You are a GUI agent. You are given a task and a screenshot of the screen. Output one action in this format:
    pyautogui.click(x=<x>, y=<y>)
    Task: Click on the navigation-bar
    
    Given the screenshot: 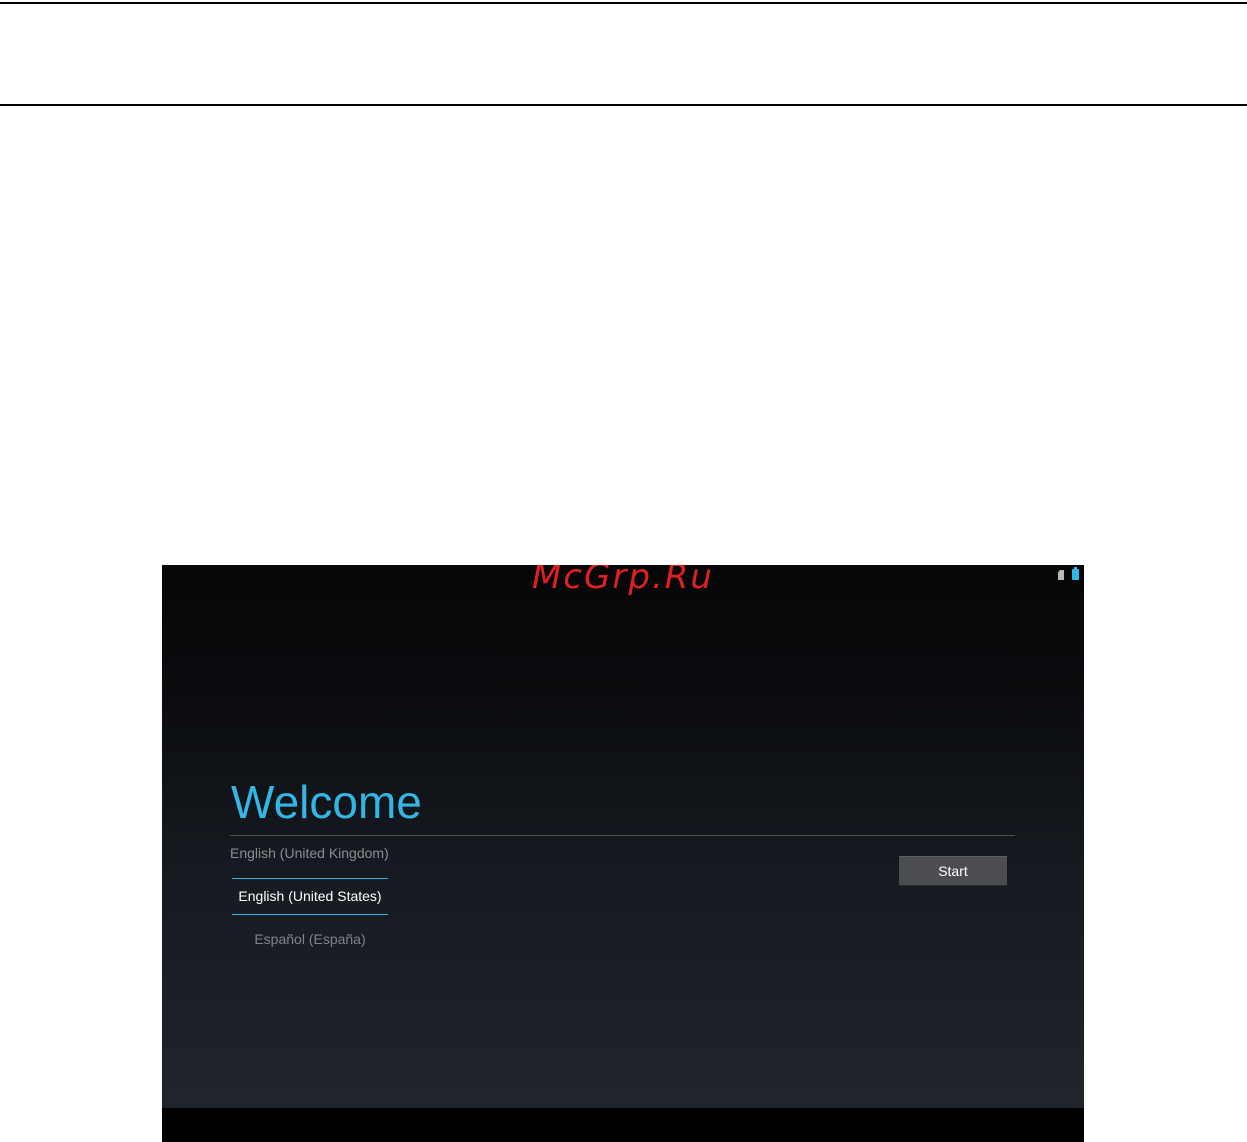 What is the action you would take?
    pyautogui.click(x=623, y=1125)
    